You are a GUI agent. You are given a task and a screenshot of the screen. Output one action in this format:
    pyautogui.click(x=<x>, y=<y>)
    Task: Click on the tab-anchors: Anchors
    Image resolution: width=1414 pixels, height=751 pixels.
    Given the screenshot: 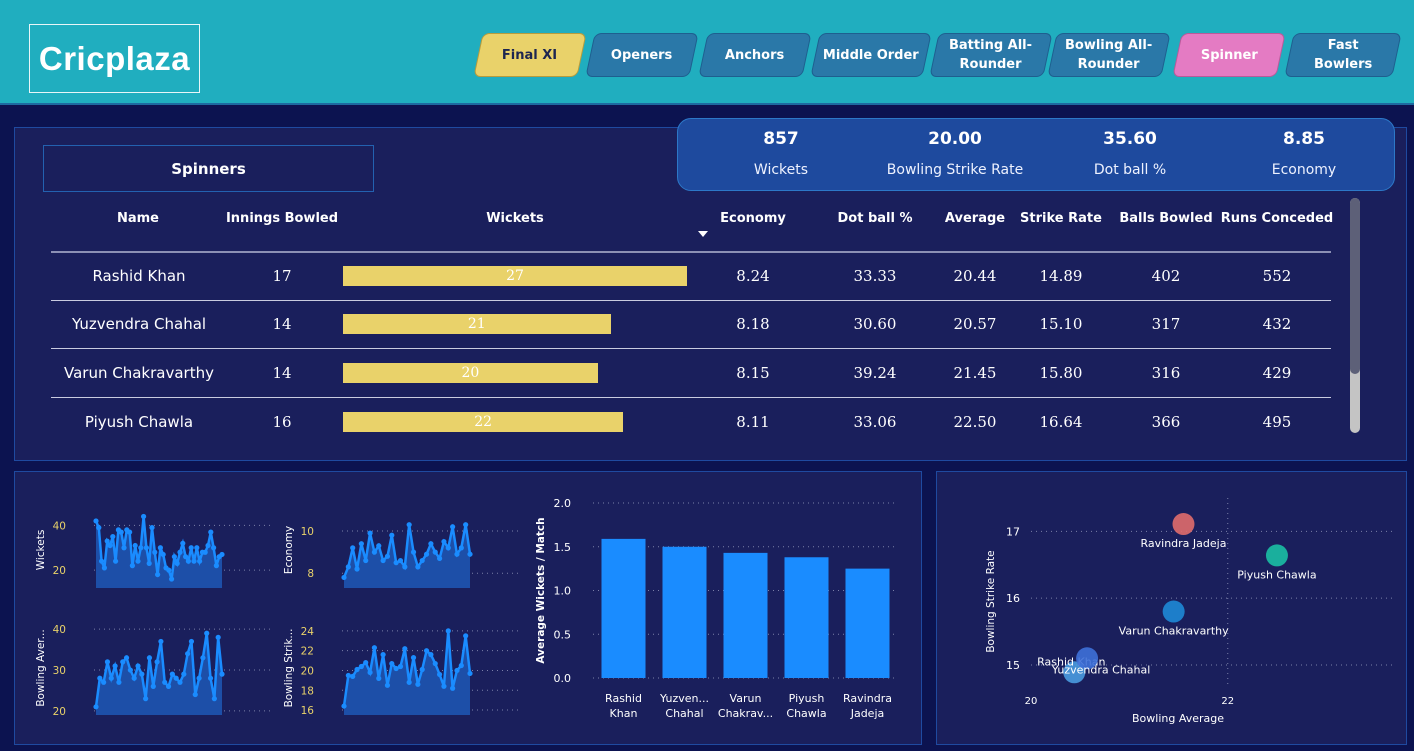 What is the action you would take?
    pyautogui.click(x=755, y=55)
    